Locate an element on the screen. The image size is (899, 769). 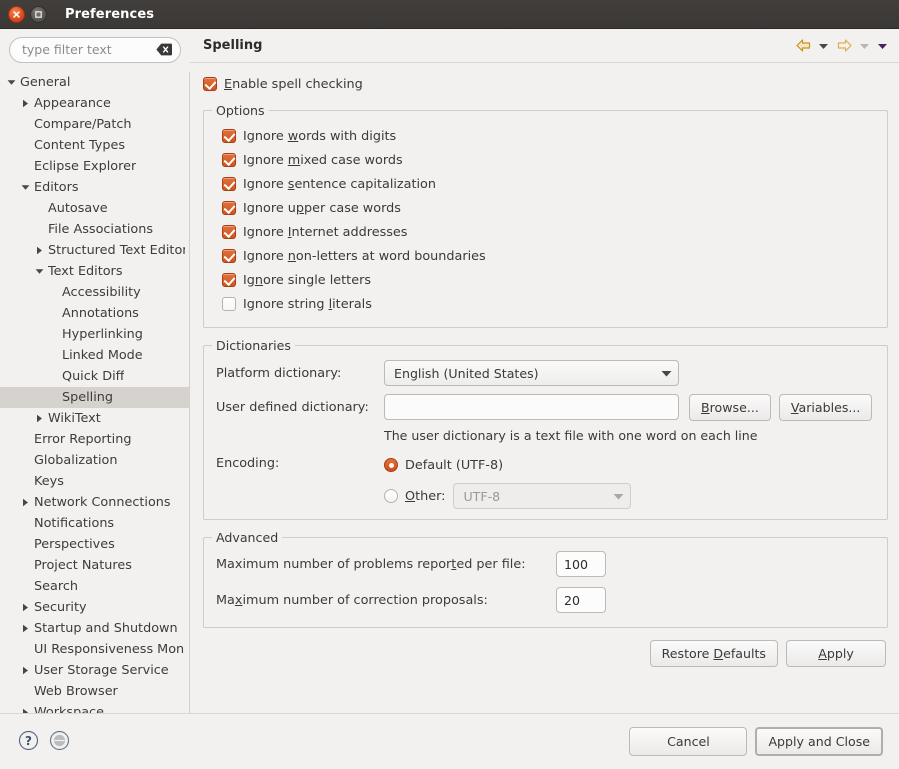
sidebar-item-user-storage-service: User Storage Service is located at coordinates (94, 670).